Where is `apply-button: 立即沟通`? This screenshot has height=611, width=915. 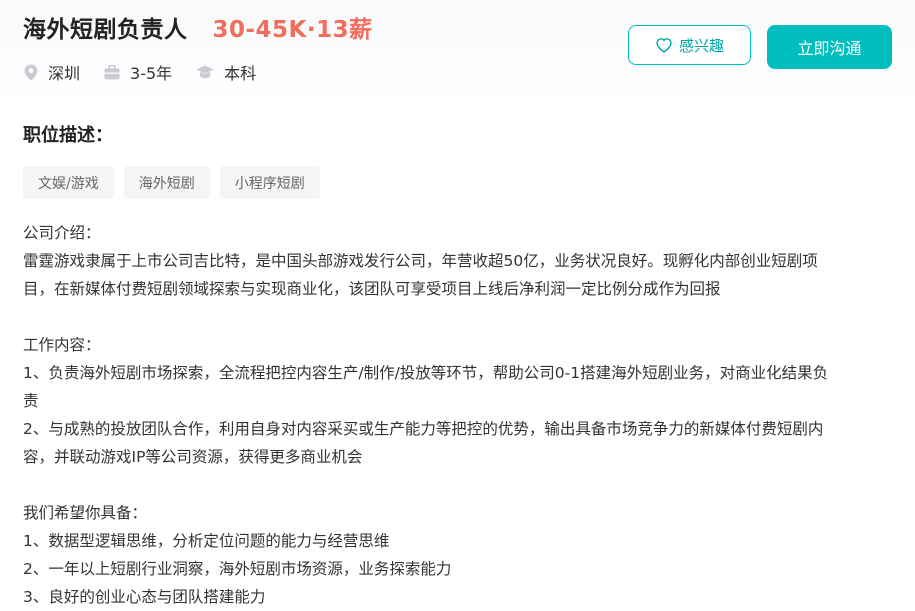
apply-button: 立即沟通 is located at coordinates (829, 47).